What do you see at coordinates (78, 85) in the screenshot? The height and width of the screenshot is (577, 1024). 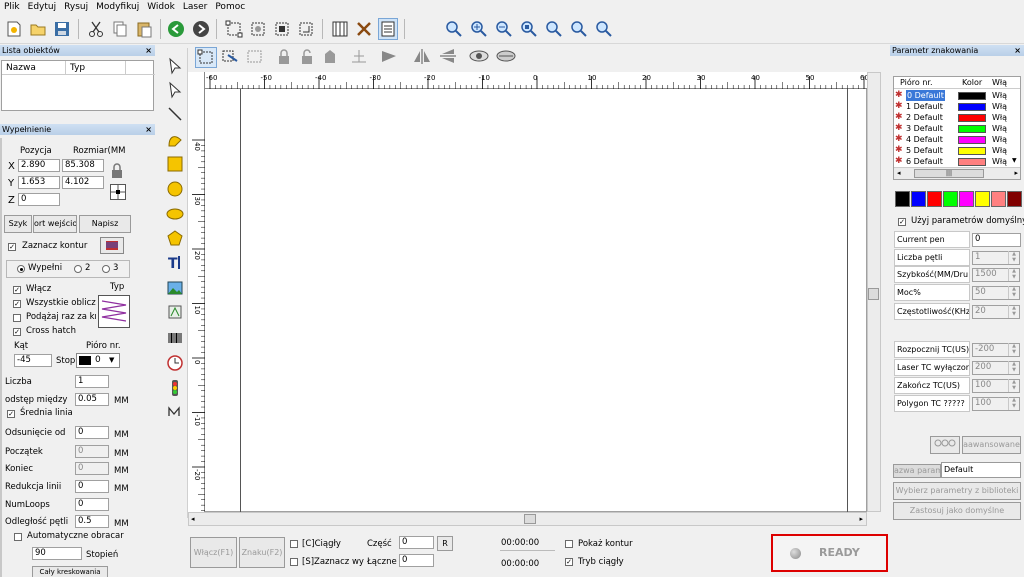 I see `object-list-table: Nazwa Typ` at bounding box center [78, 85].